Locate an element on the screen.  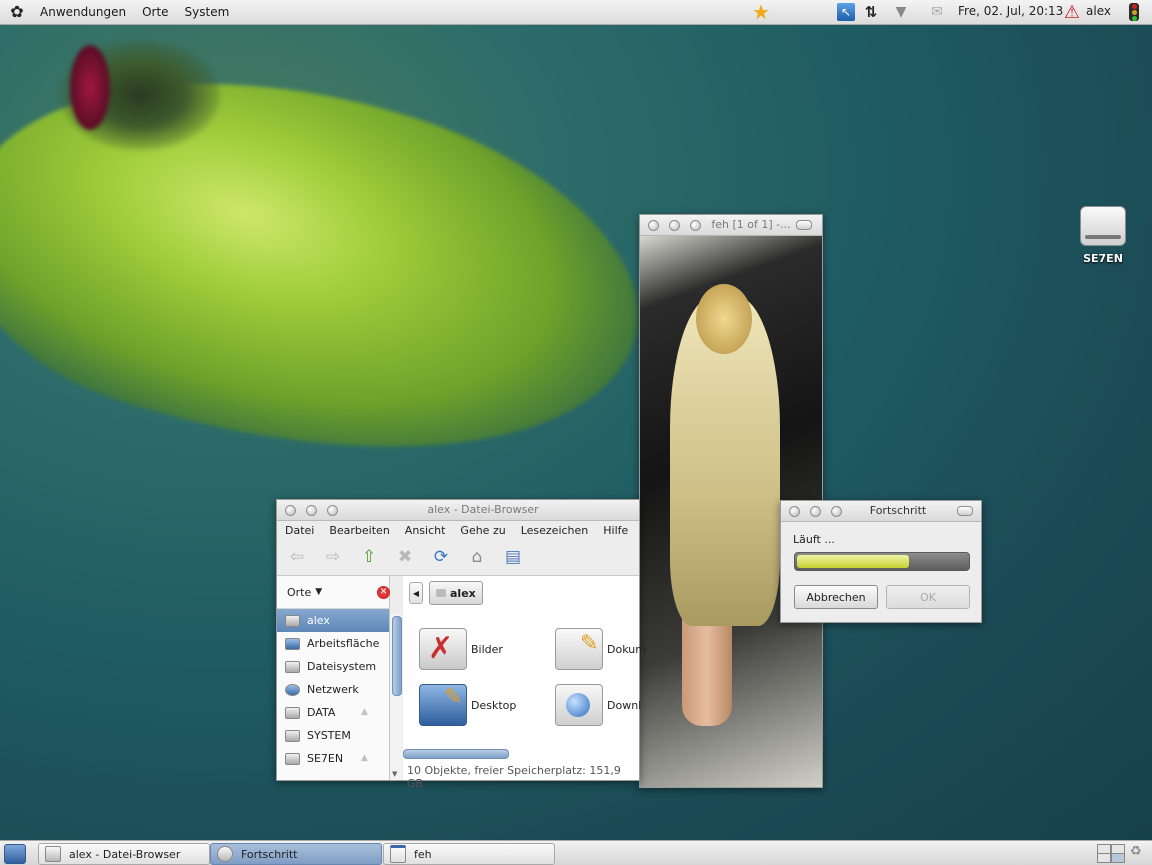
sidebar-item-label: SYSTEM is located at coordinates (329, 735).